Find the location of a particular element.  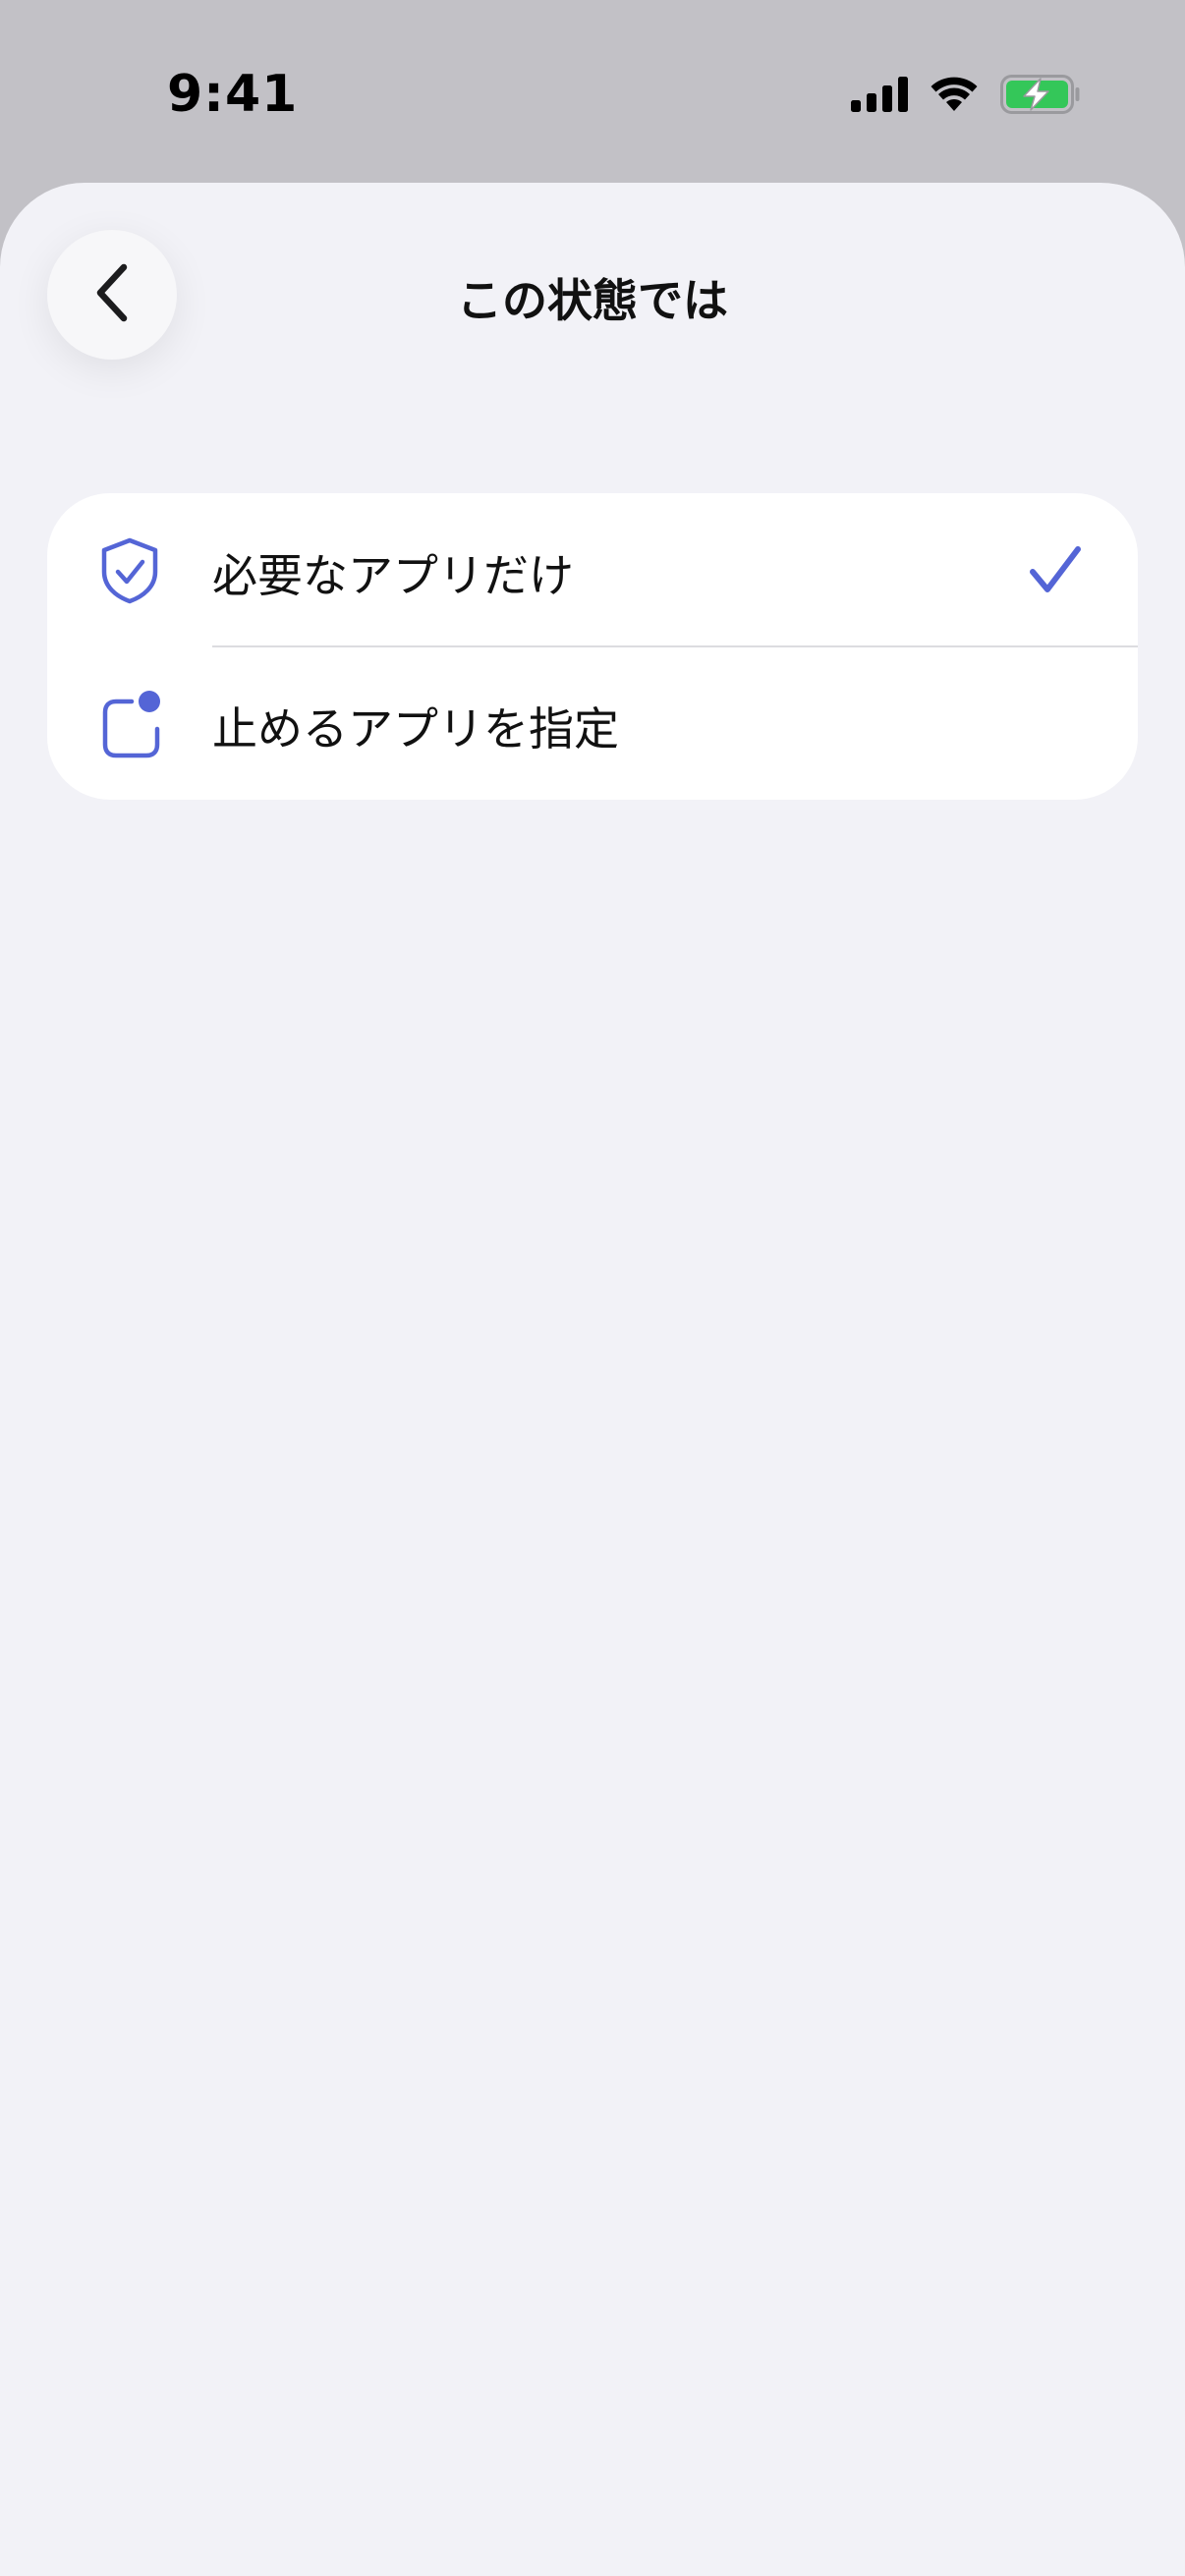

option-specify-apps-to-stop: 止めるアプリを指定 is located at coordinates (592, 723).